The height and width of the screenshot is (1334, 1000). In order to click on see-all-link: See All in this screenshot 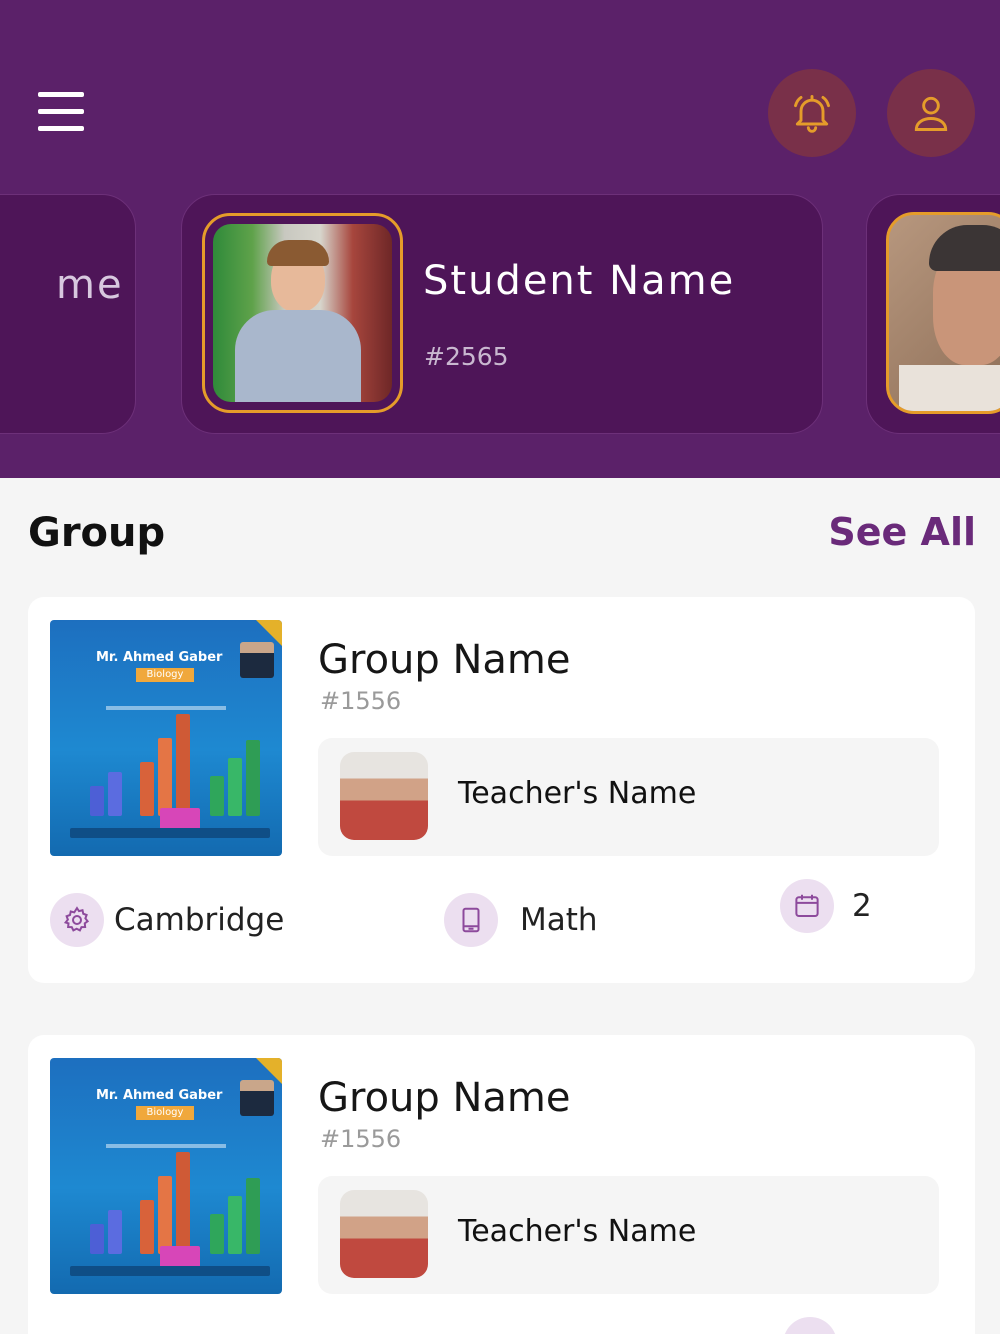, I will do `click(902, 532)`.